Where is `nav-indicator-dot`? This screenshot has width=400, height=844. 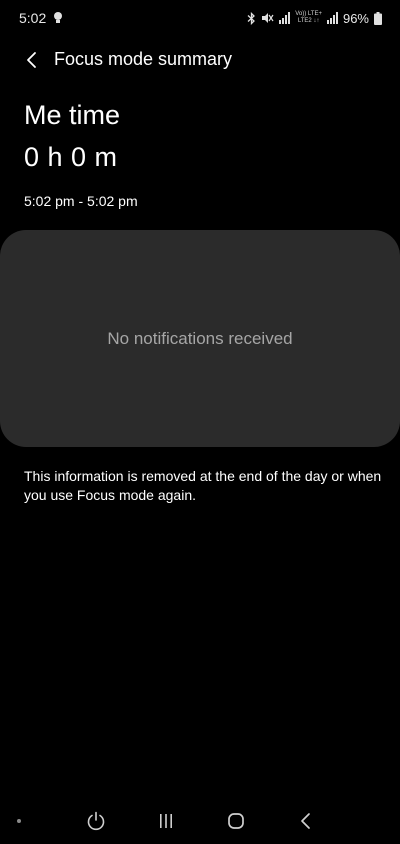 nav-indicator-dot is located at coordinates (19, 821).